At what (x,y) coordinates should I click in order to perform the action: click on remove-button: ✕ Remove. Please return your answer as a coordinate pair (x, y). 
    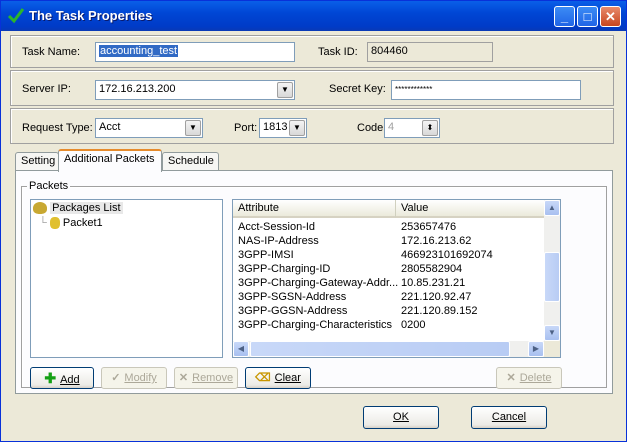
    Looking at the image, I should click on (206, 378).